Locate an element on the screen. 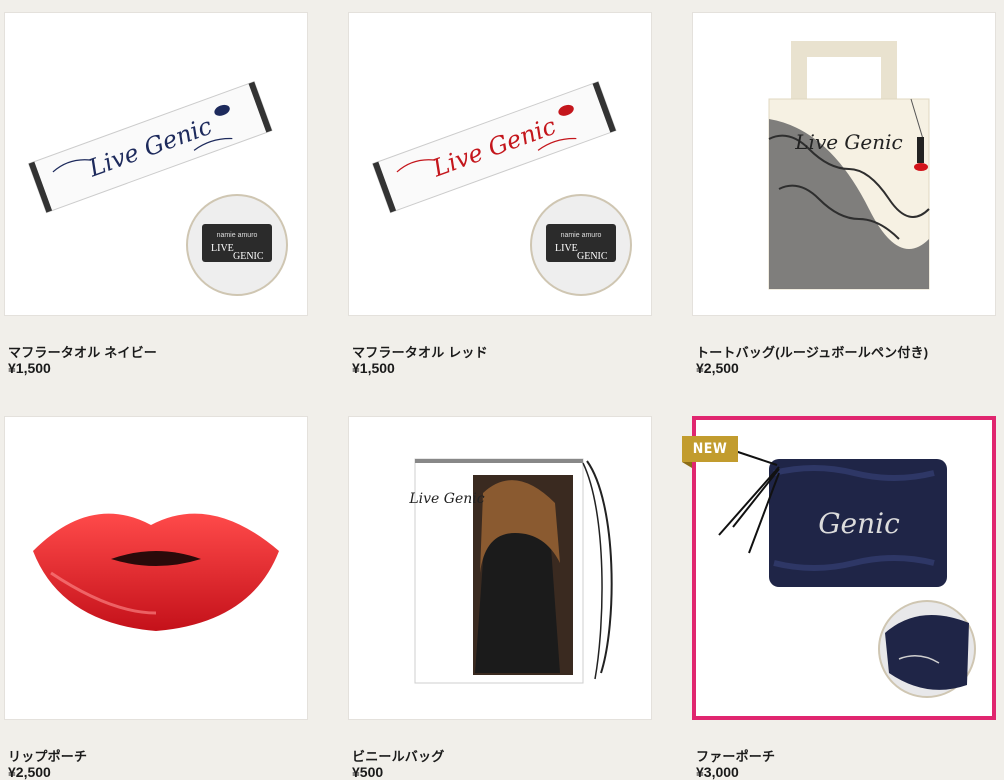  product-price: ¥2,500 is located at coordinates (717, 368).